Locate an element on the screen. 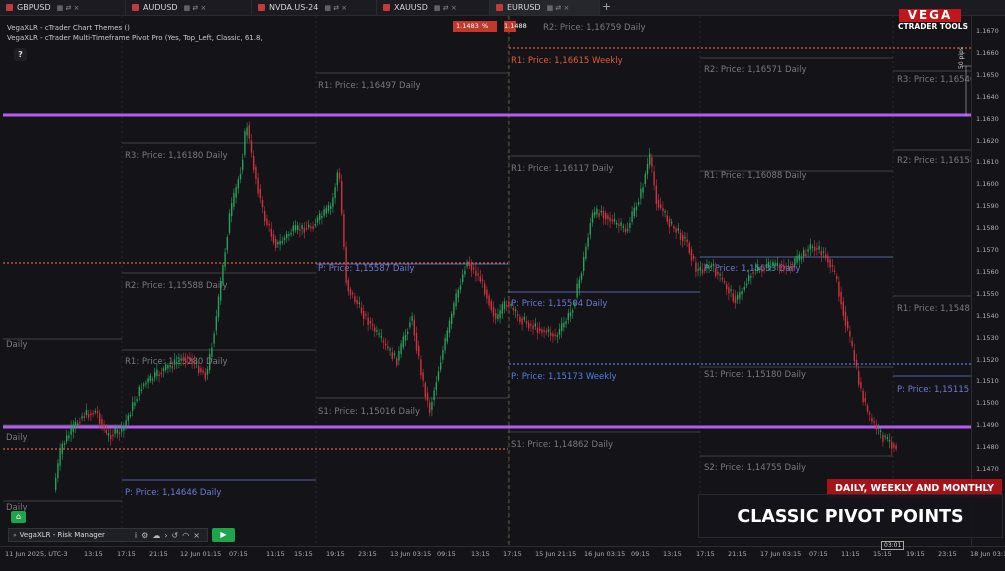 Image resolution: width=1005 pixels, height=571 pixels. ask-price-chip: 1.1488 is located at coordinates (515, 26).